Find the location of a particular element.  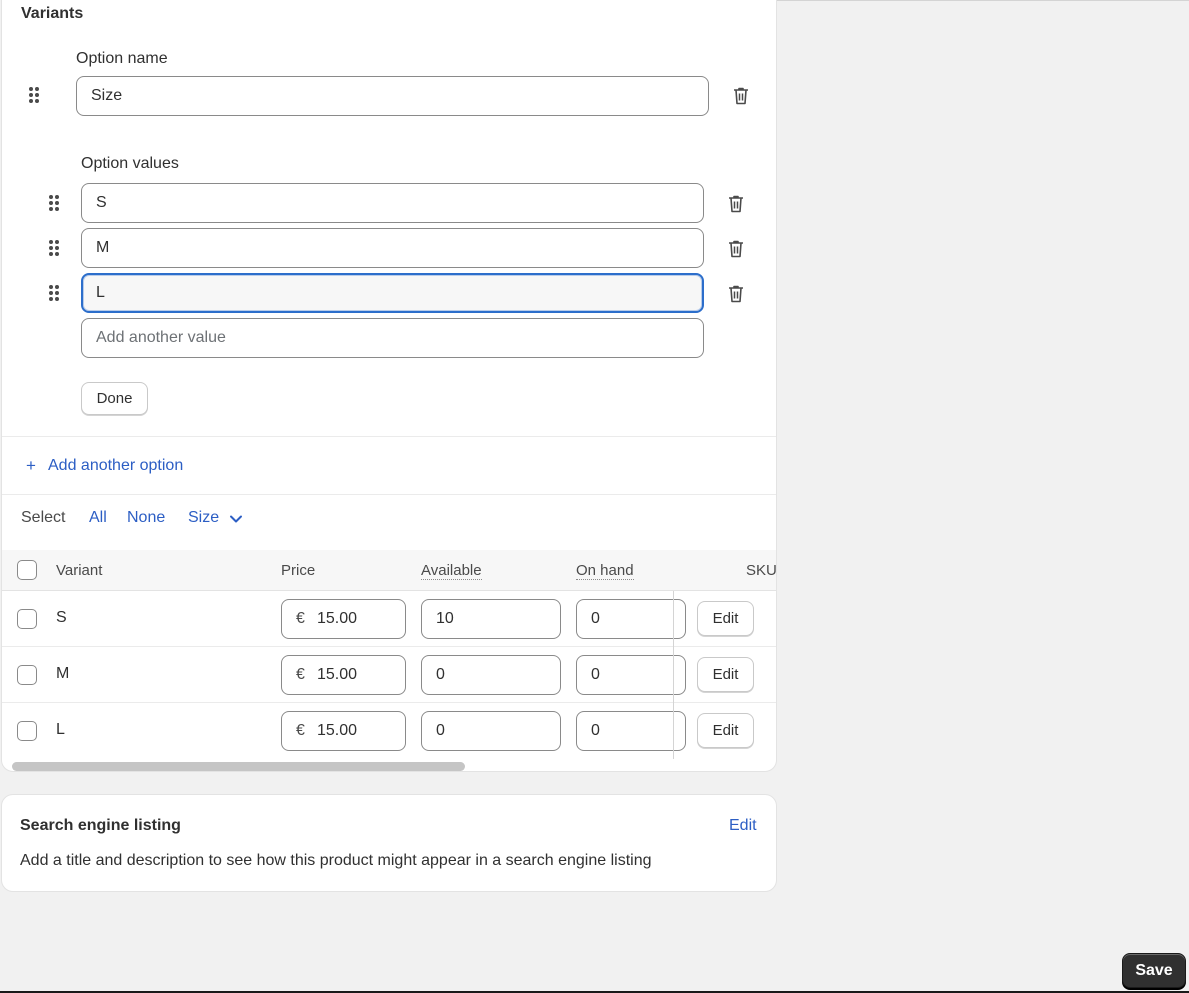

select-label: Select is located at coordinates (43, 517).